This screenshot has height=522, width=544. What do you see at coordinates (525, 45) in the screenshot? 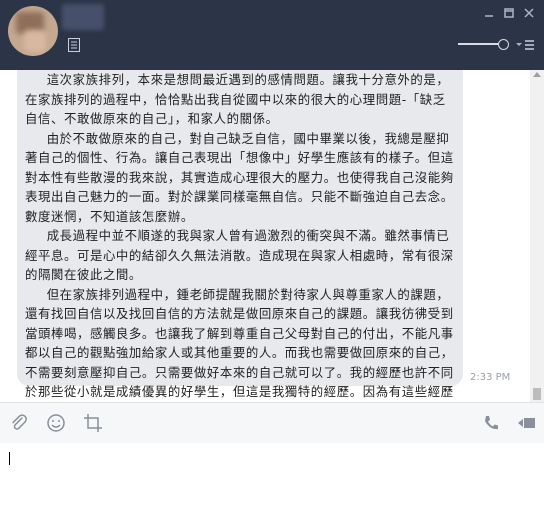
I see `menu-icon` at bounding box center [525, 45].